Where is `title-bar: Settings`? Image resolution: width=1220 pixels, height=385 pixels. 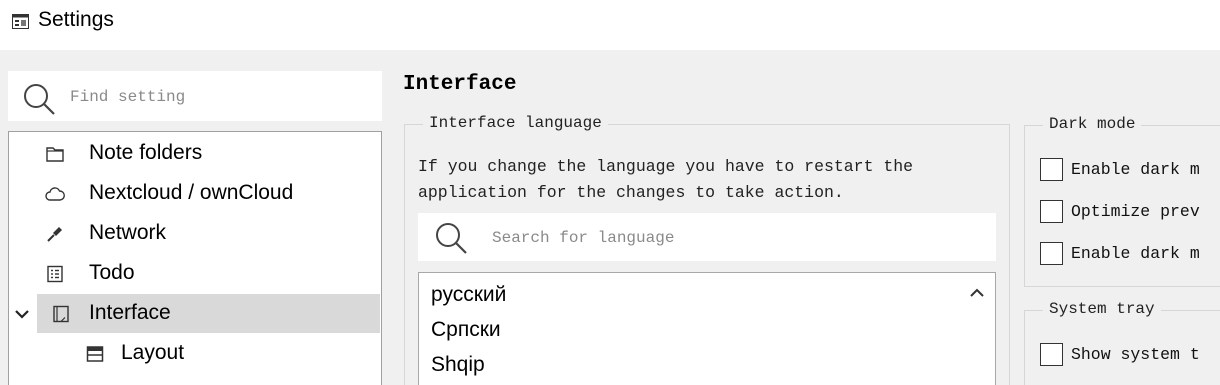
title-bar: Settings is located at coordinates (610, 25).